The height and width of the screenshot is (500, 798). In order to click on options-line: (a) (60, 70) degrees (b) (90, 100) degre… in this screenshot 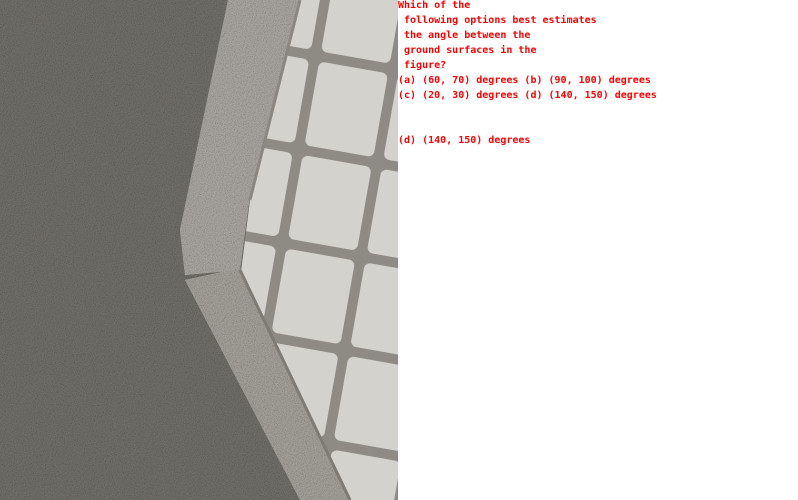, I will do `click(524, 80)`.